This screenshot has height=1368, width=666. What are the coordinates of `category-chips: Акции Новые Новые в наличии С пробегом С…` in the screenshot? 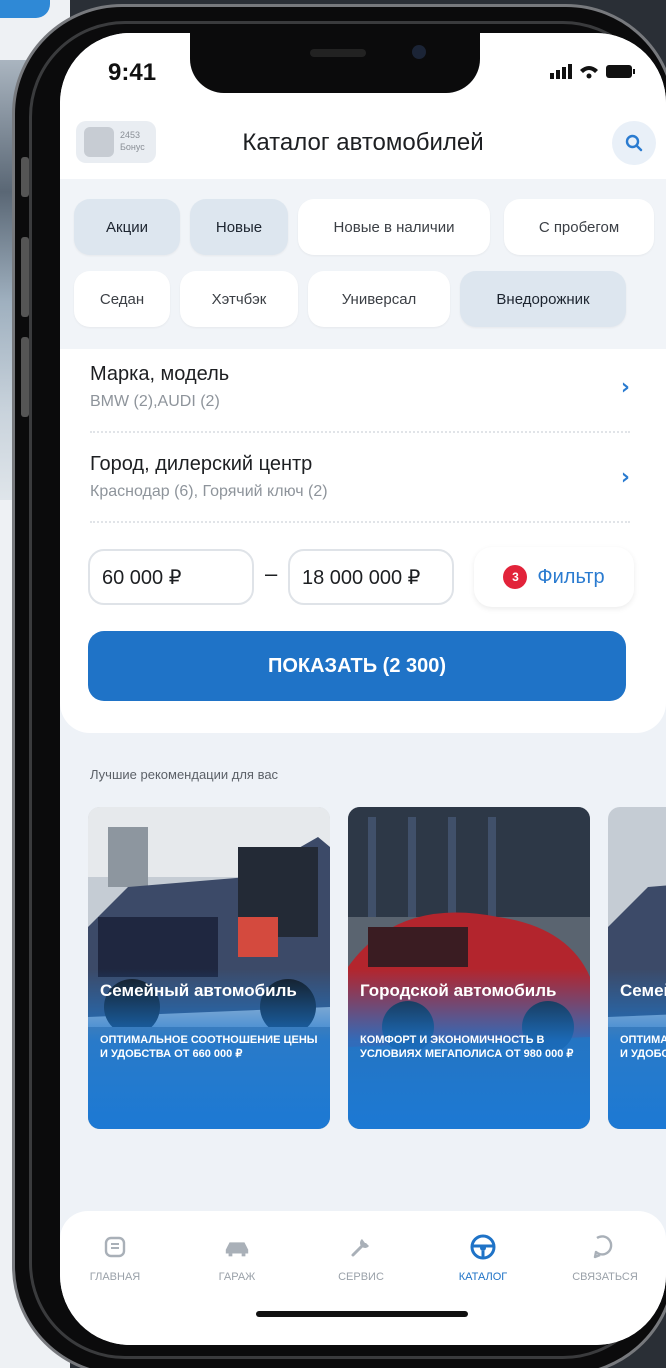 It's located at (363, 264).